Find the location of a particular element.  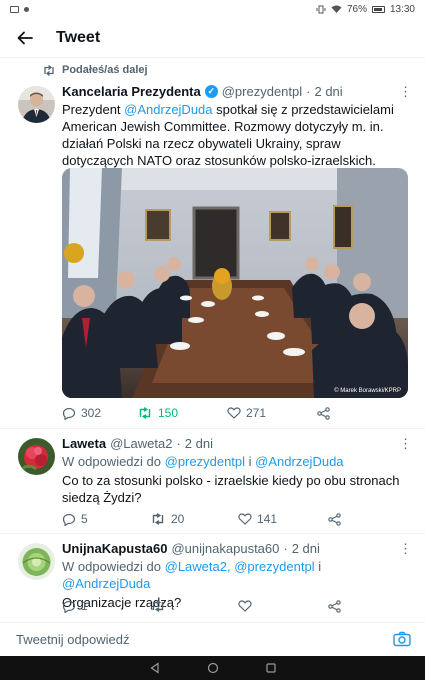

like-button is located at coordinates (283, 606).